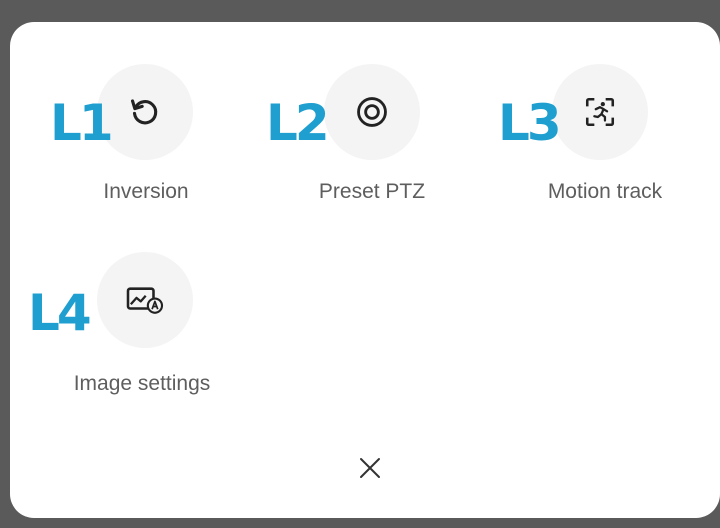  I want to click on inversion-button, so click(145, 112).